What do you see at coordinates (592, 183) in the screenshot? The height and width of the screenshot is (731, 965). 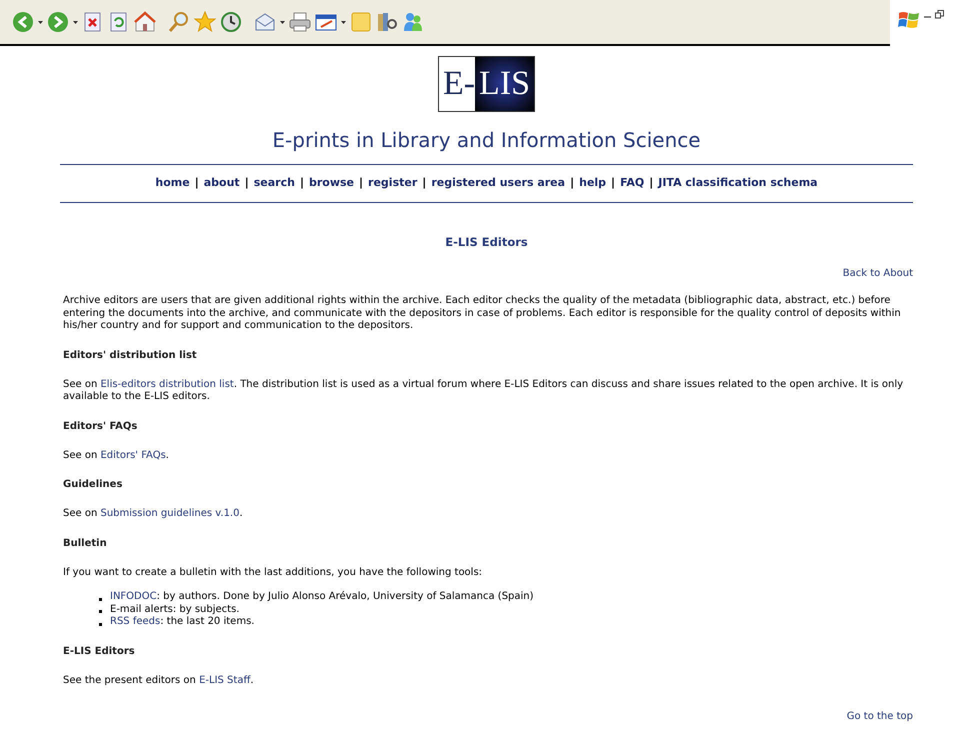 I see `nav-link: help` at bounding box center [592, 183].